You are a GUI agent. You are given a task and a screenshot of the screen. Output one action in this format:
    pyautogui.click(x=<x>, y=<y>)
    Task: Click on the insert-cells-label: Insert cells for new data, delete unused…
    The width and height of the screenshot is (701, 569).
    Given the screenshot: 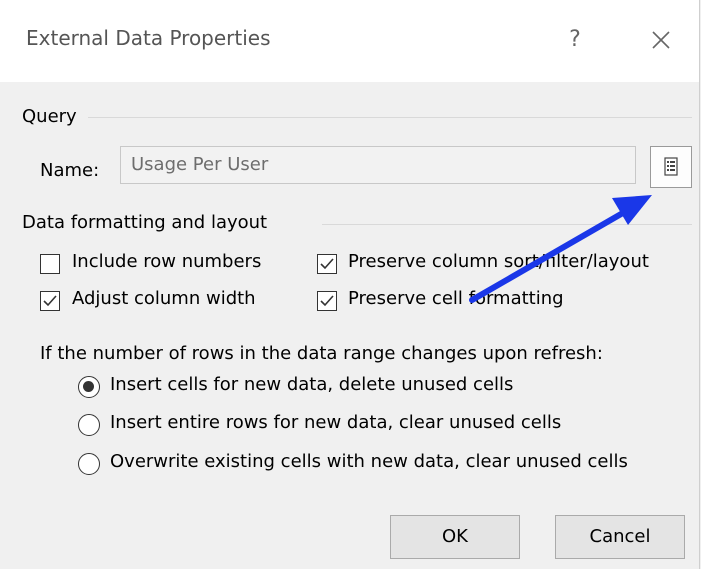 What is the action you would take?
    pyautogui.click(x=312, y=384)
    